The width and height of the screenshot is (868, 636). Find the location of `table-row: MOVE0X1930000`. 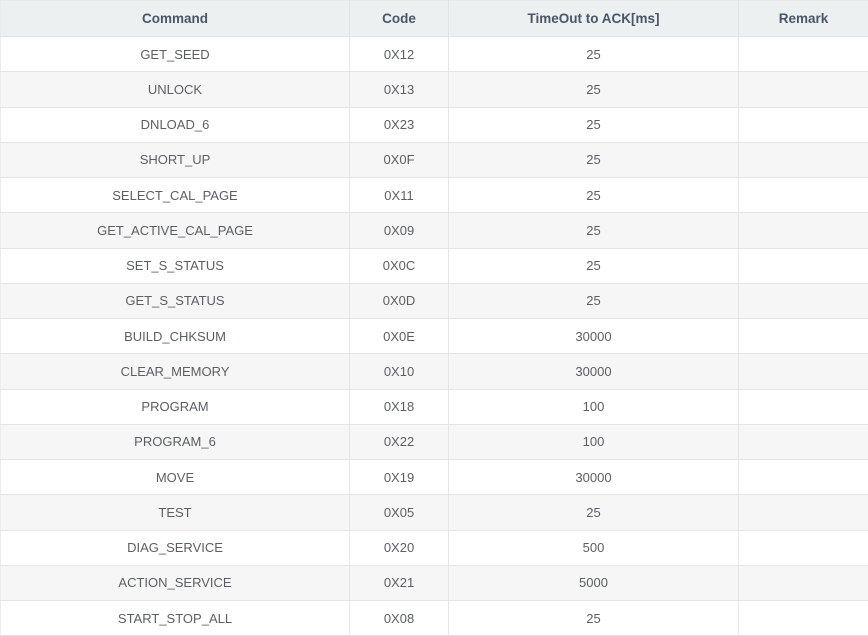

table-row: MOVE0X1930000 is located at coordinates (434, 477).